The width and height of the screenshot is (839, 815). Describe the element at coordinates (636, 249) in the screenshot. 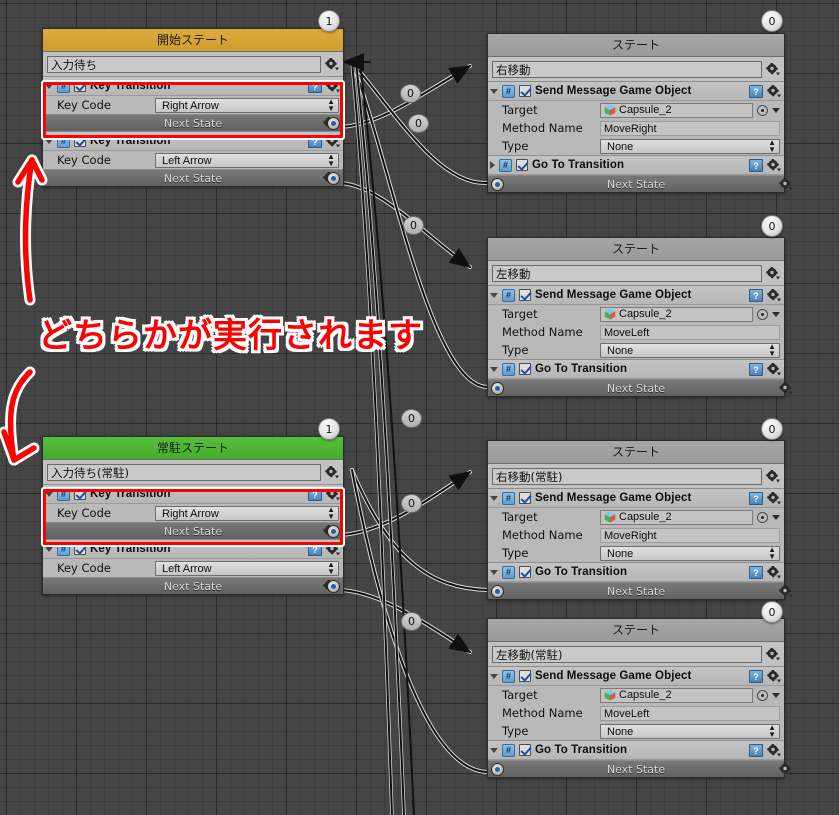

I see `node-header-move-left: ステート` at that location.